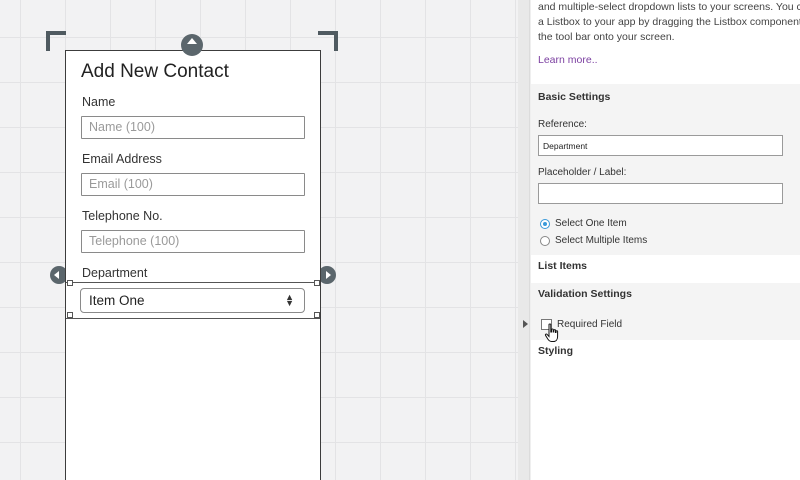 Image resolution: width=800 pixels, height=480 pixels. What do you see at coordinates (551, 332) in the screenshot?
I see `hand-cursor-icon` at bounding box center [551, 332].